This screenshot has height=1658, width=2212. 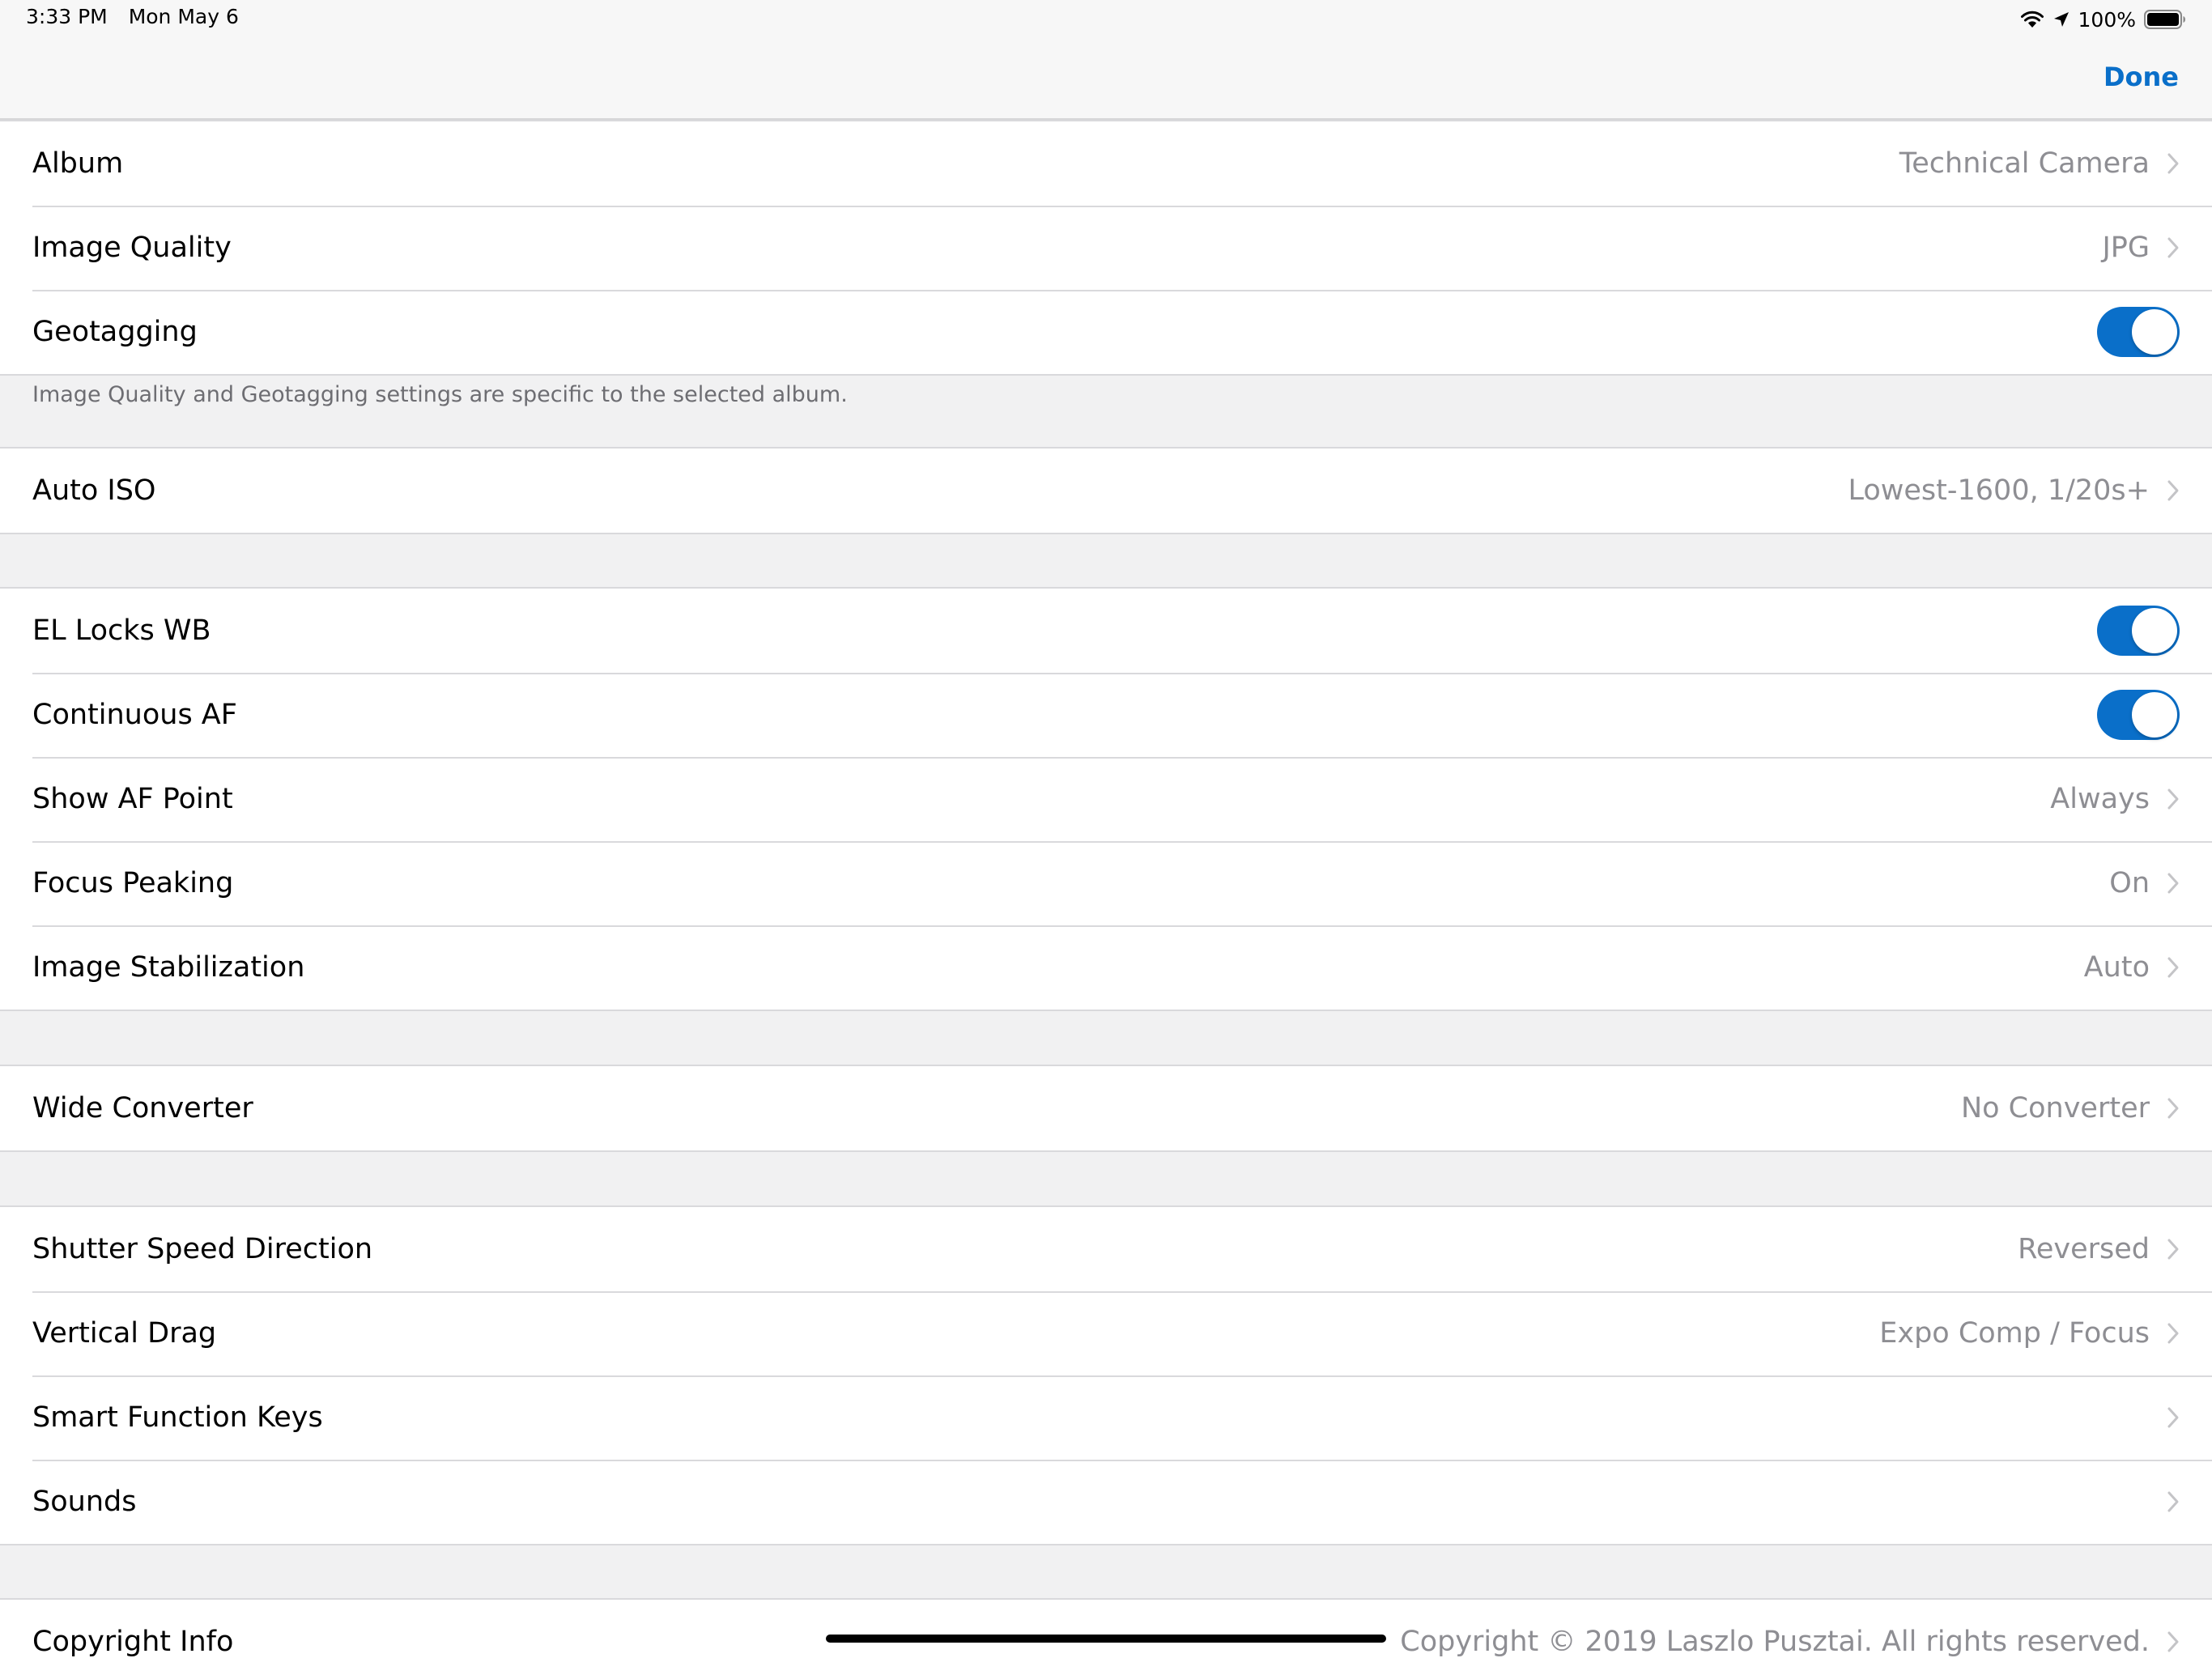 What do you see at coordinates (124, 1333) in the screenshot?
I see `row-label: Vertical Drag` at bounding box center [124, 1333].